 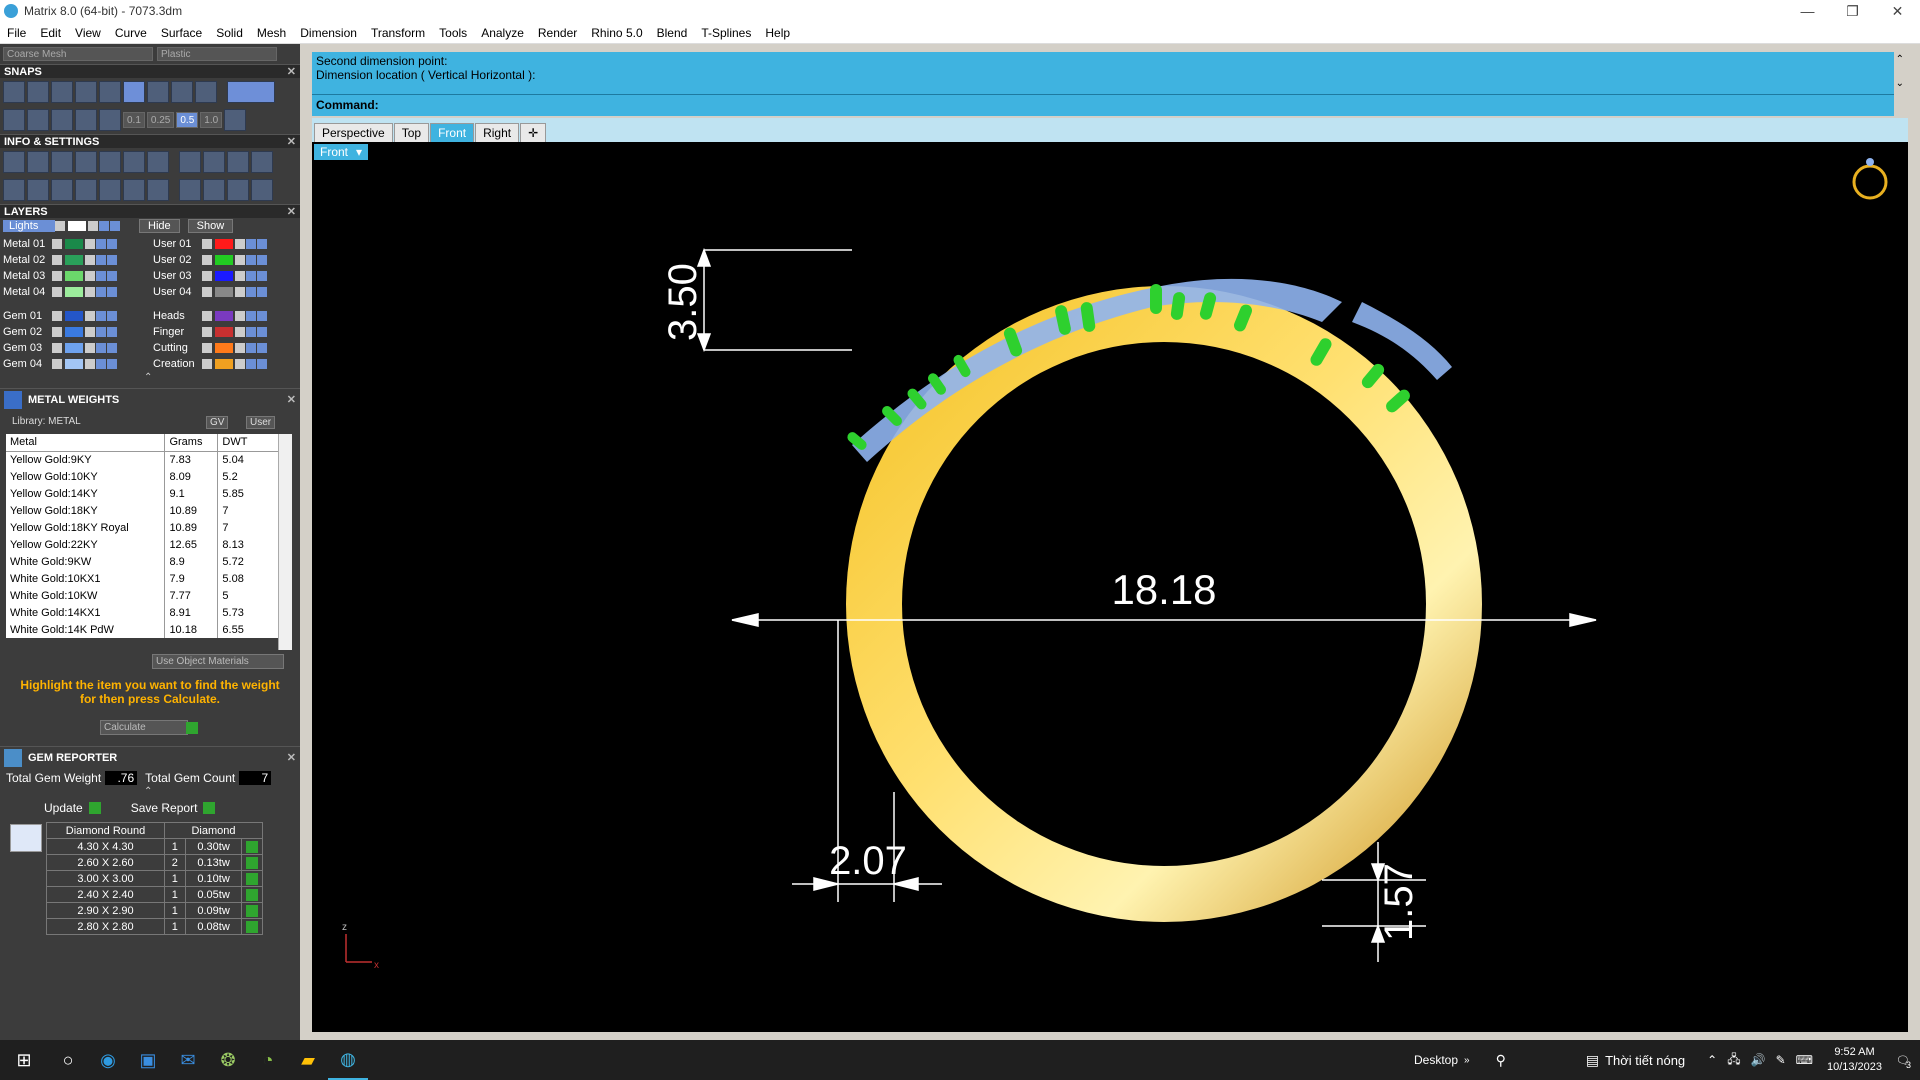 I want to click on tab-right: Right, so click(x=497, y=132).